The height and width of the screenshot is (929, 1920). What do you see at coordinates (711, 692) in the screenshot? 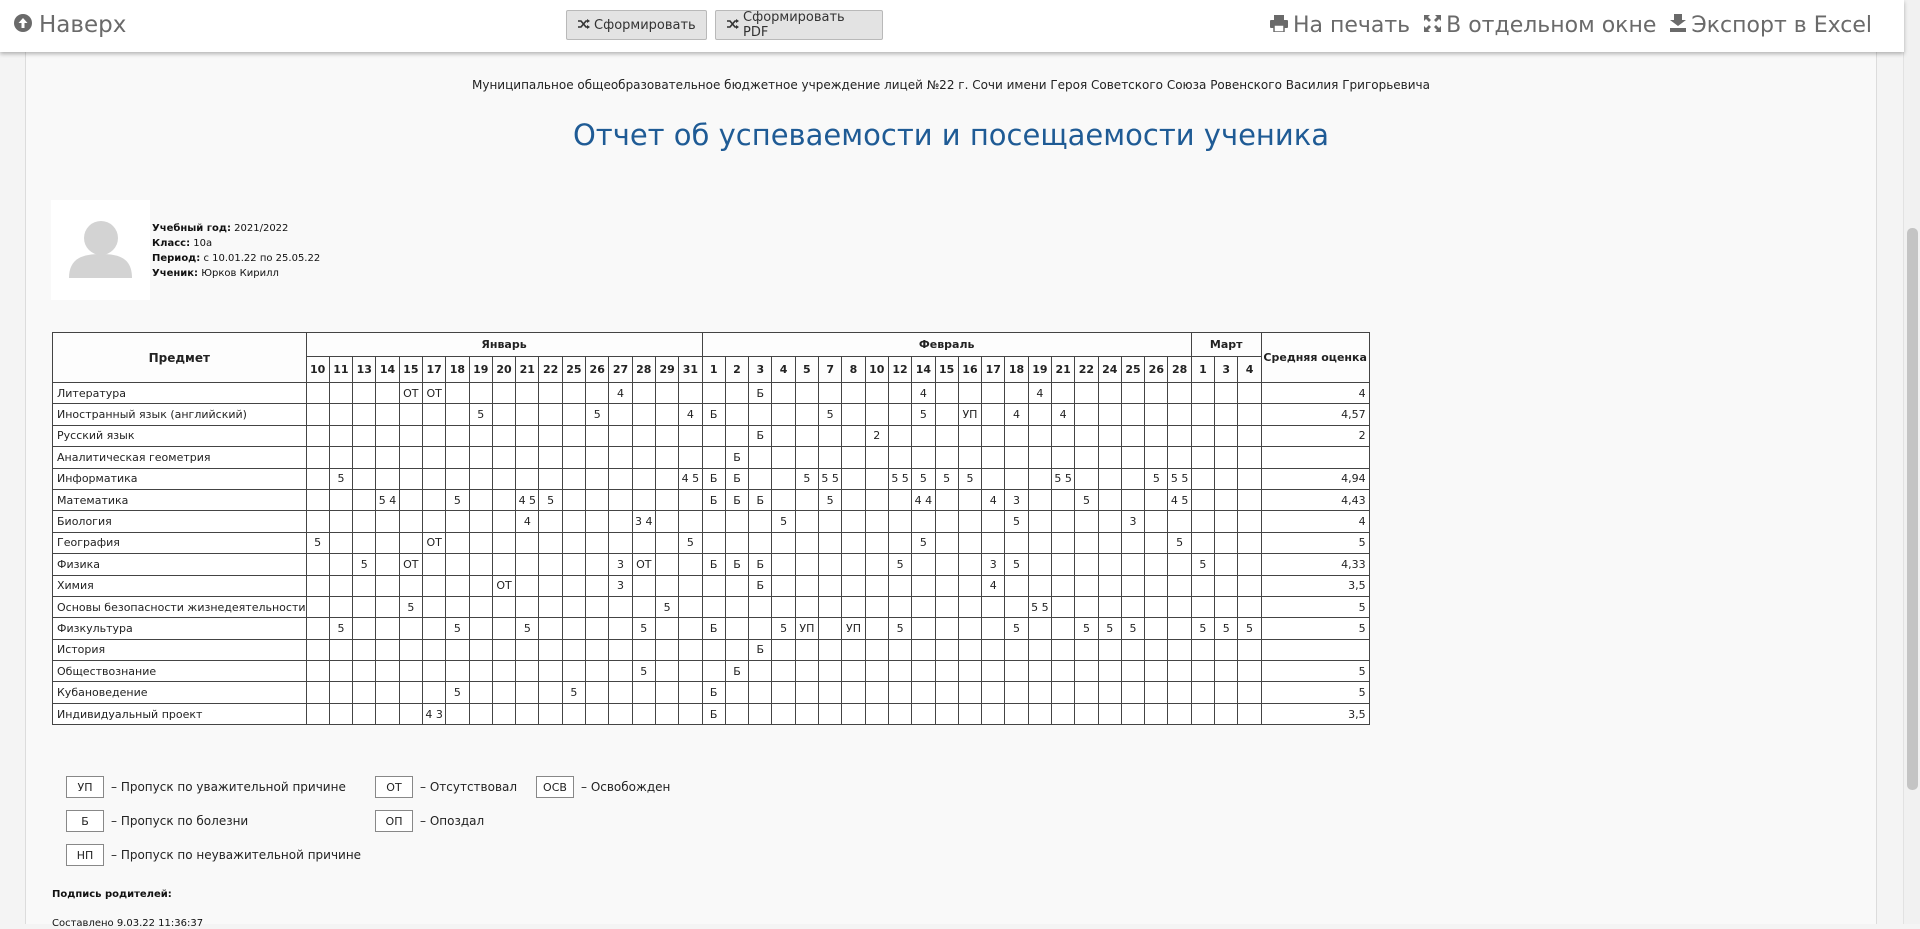
I see `table-row: Кубановедение 5 5 Б 5` at bounding box center [711, 692].